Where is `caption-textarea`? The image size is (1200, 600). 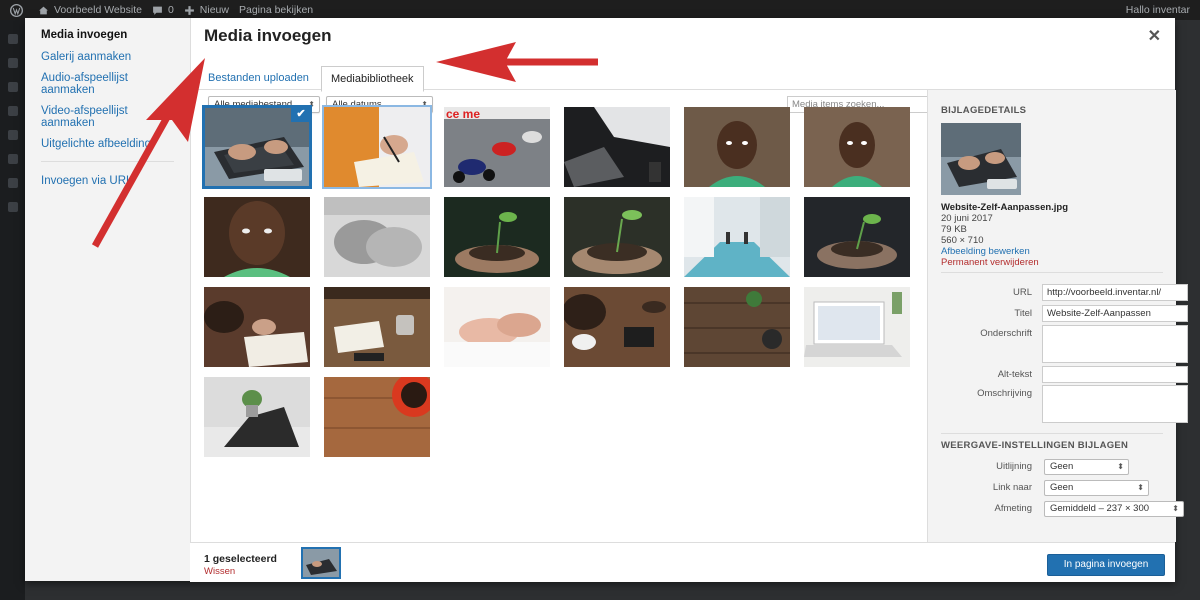 caption-textarea is located at coordinates (1115, 344).